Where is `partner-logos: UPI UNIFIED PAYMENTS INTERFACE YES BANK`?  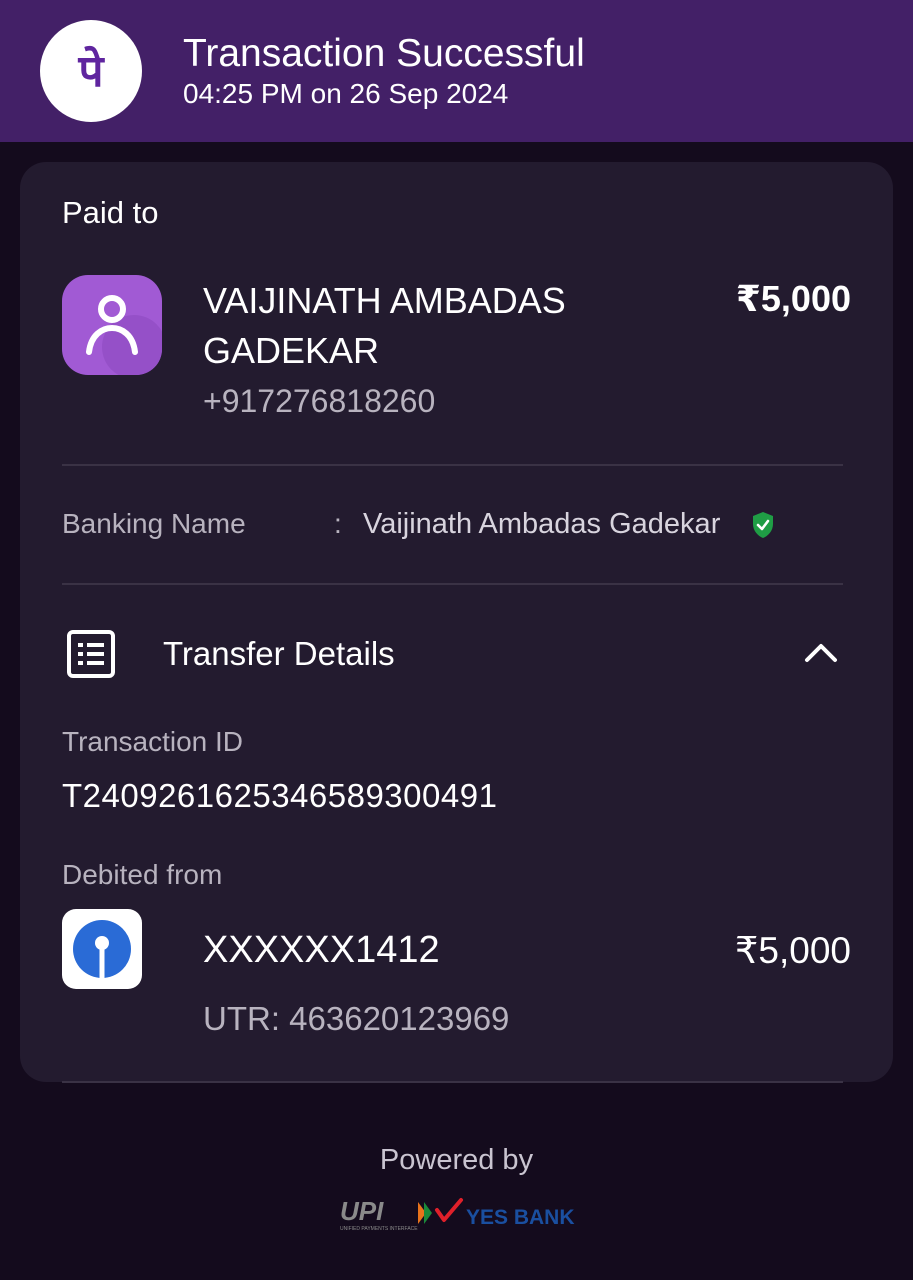
partner-logos: UPI UNIFIED PAYMENTS INTERFACE YES BANK is located at coordinates (460, 1216).